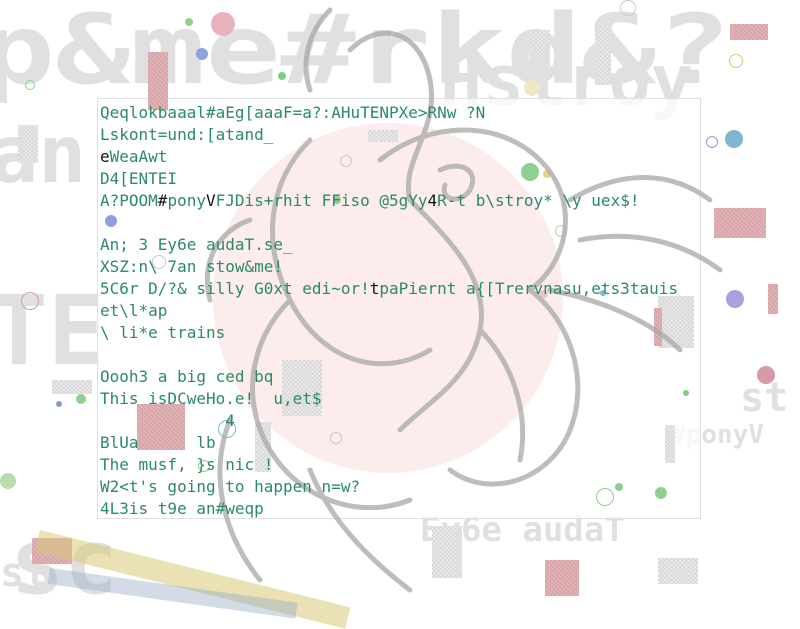  What do you see at coordinates (400, 421) in the screenshot?
I see `text-line: 4` at bounding box center [400, 421].